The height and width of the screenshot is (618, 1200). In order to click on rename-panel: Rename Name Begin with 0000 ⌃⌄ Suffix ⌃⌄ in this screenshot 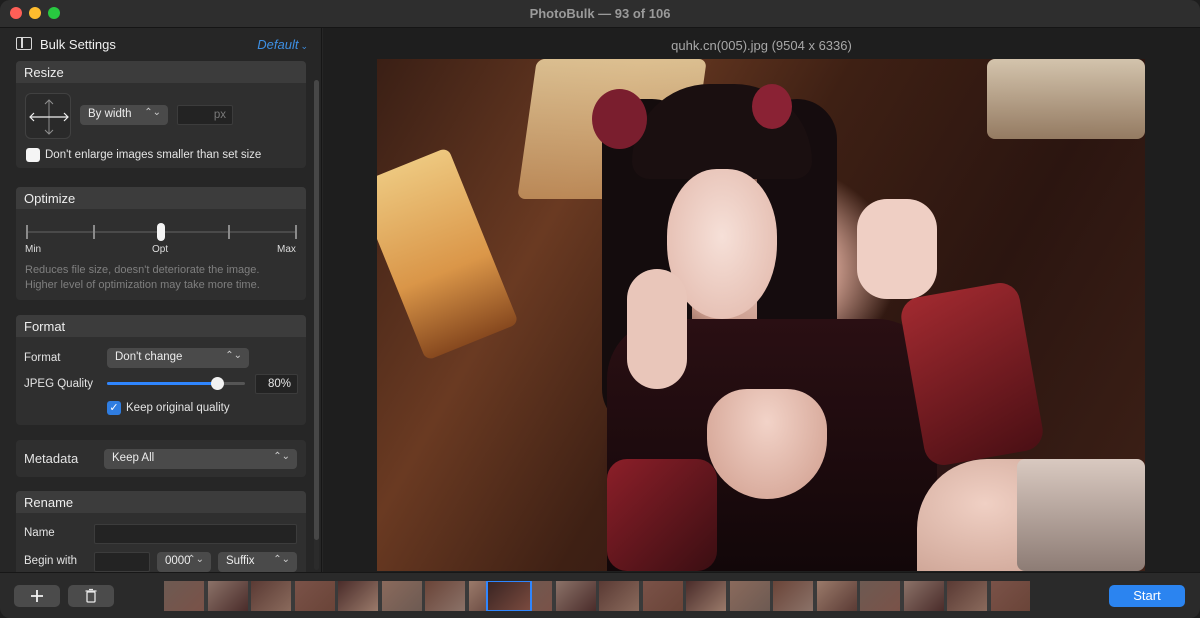, I will do `click(161, 531)`.